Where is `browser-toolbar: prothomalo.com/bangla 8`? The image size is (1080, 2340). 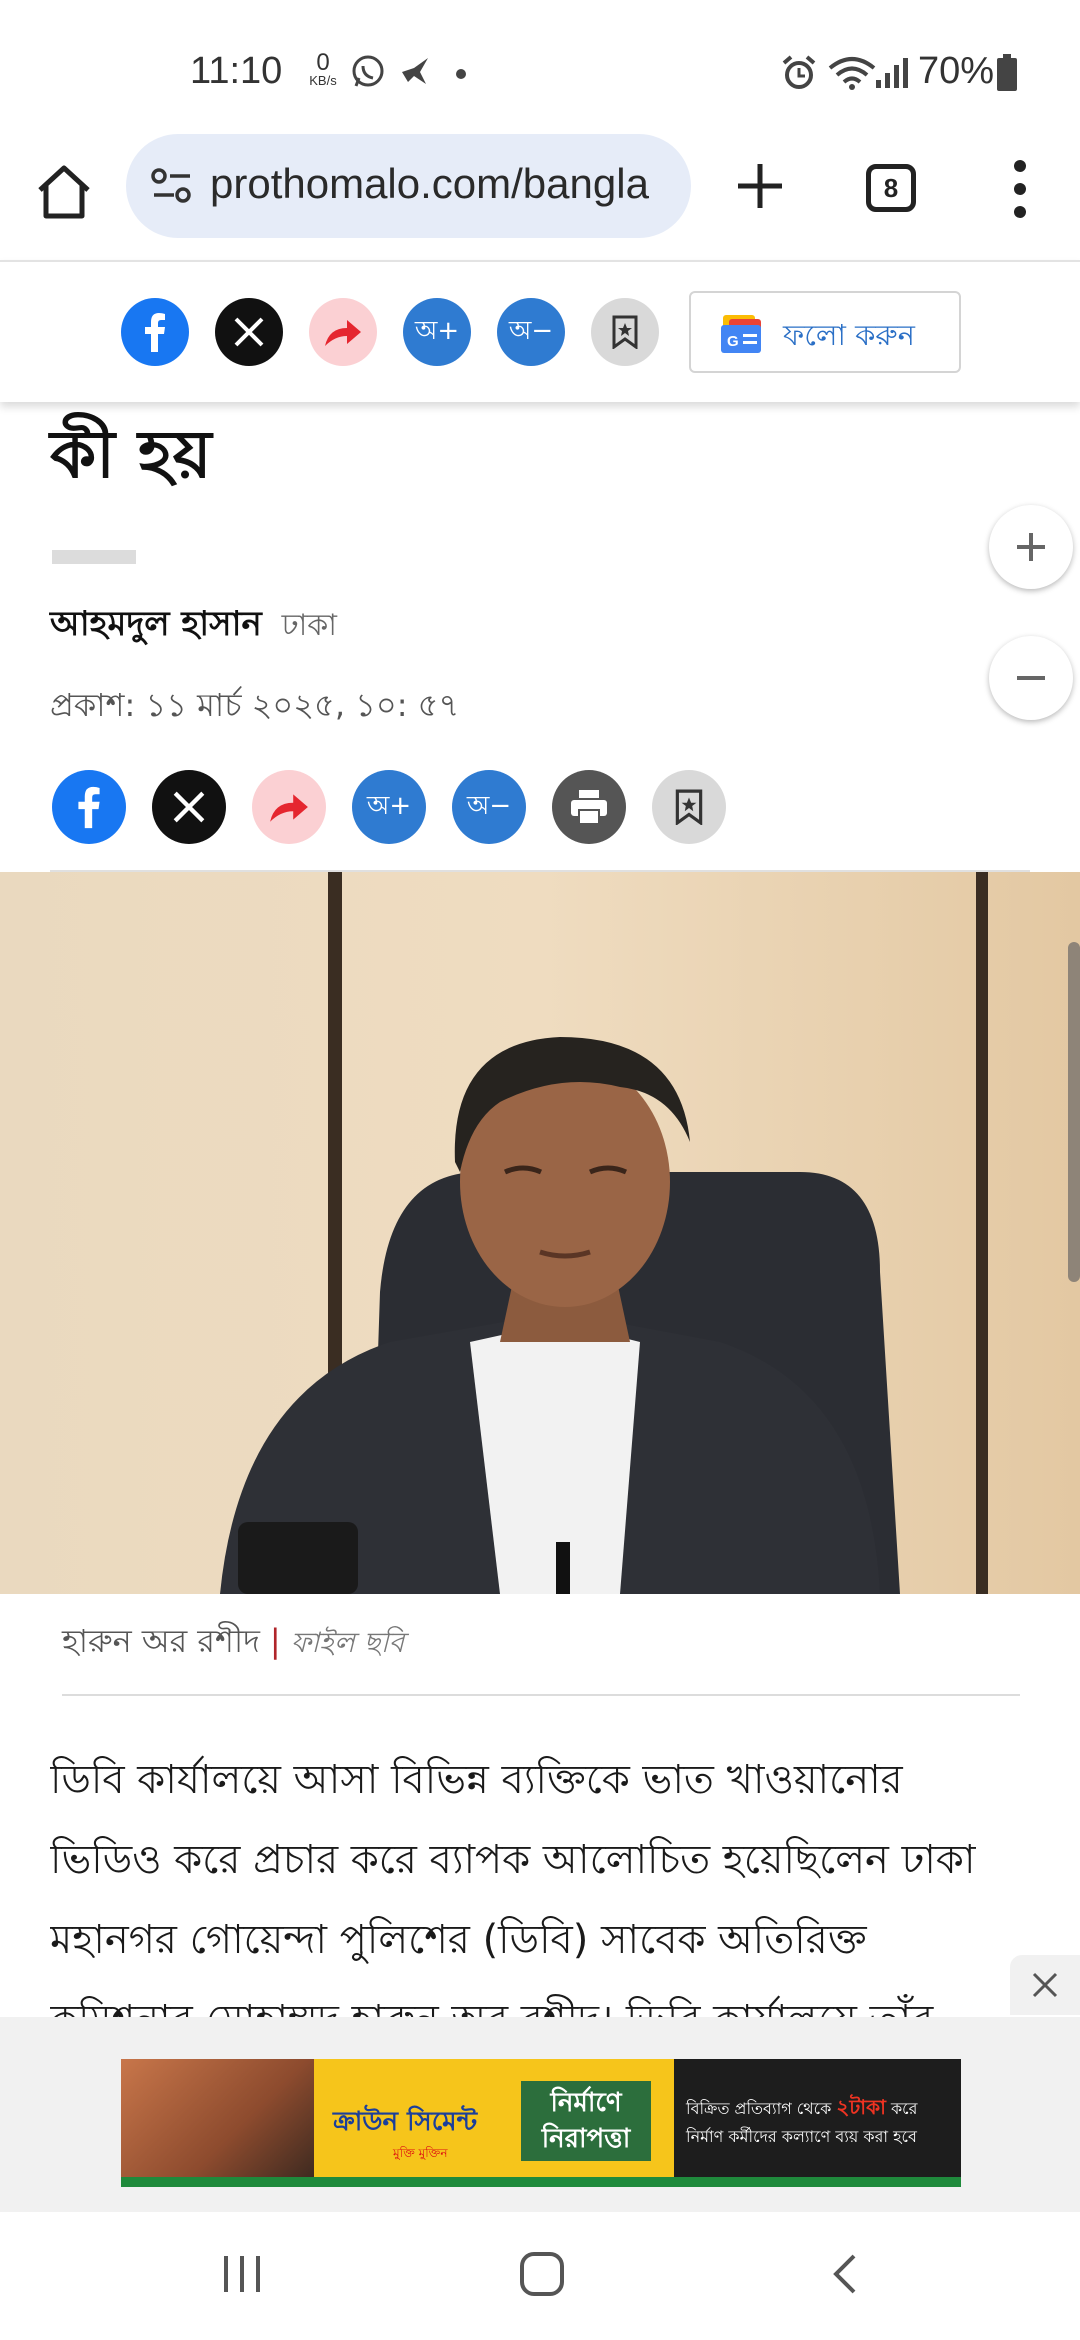 browser-toolbar: prothomalo.com/bangla 8 is located at coordinates (540, 195).